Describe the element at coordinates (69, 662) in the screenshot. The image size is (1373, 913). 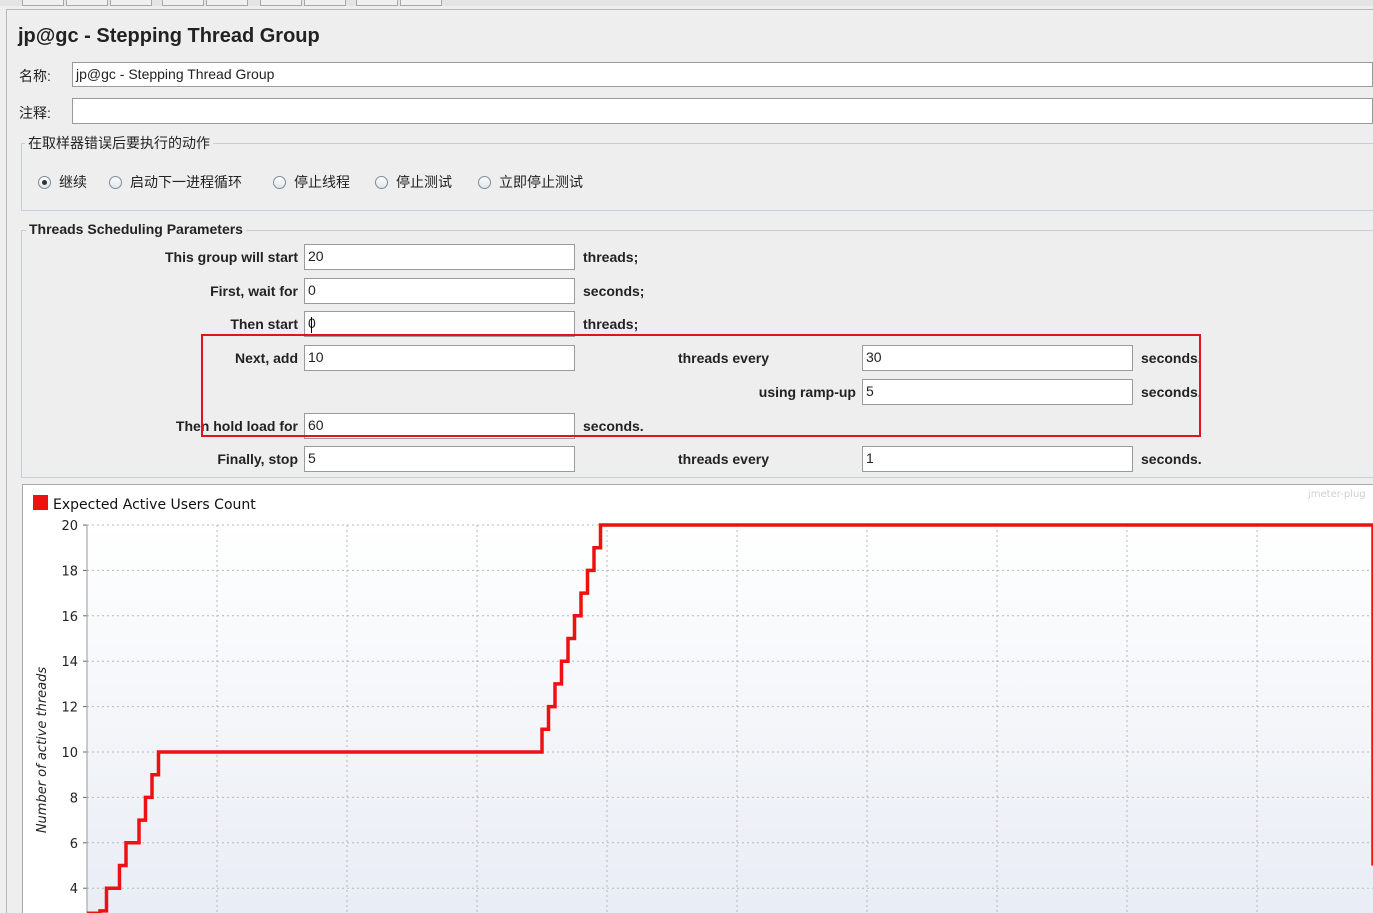
I see `y-tick-label: 14` at that location.